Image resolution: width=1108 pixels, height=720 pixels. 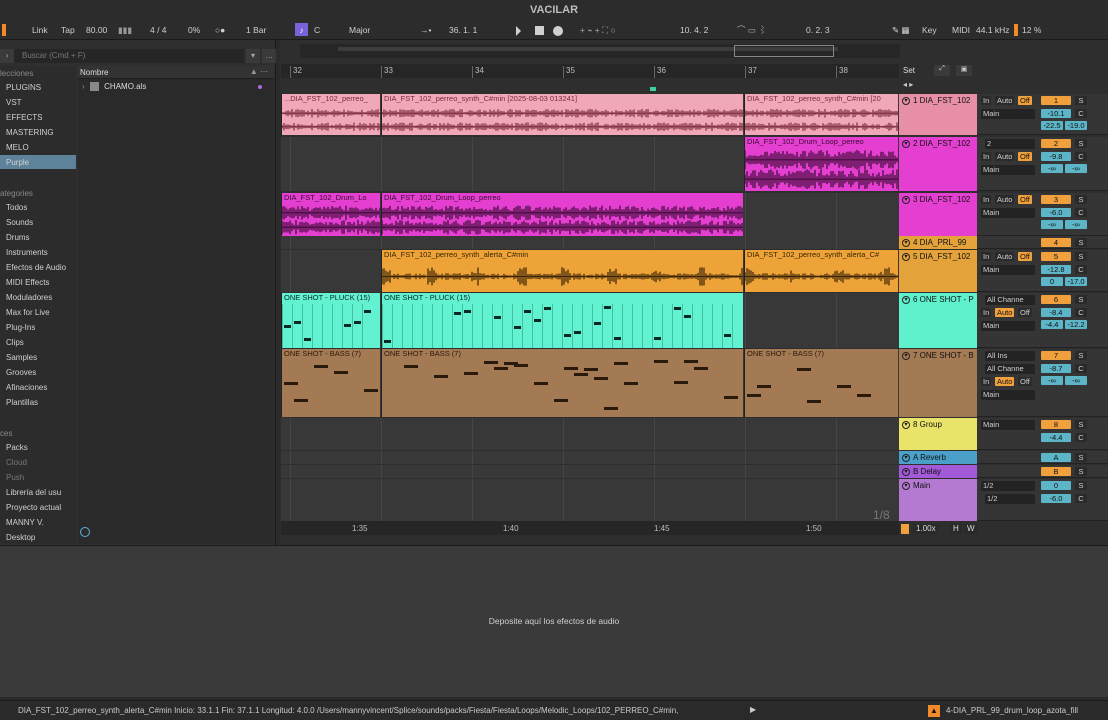 I want to click on file-item: › CHAMO.als, so click(x=114, y=87).